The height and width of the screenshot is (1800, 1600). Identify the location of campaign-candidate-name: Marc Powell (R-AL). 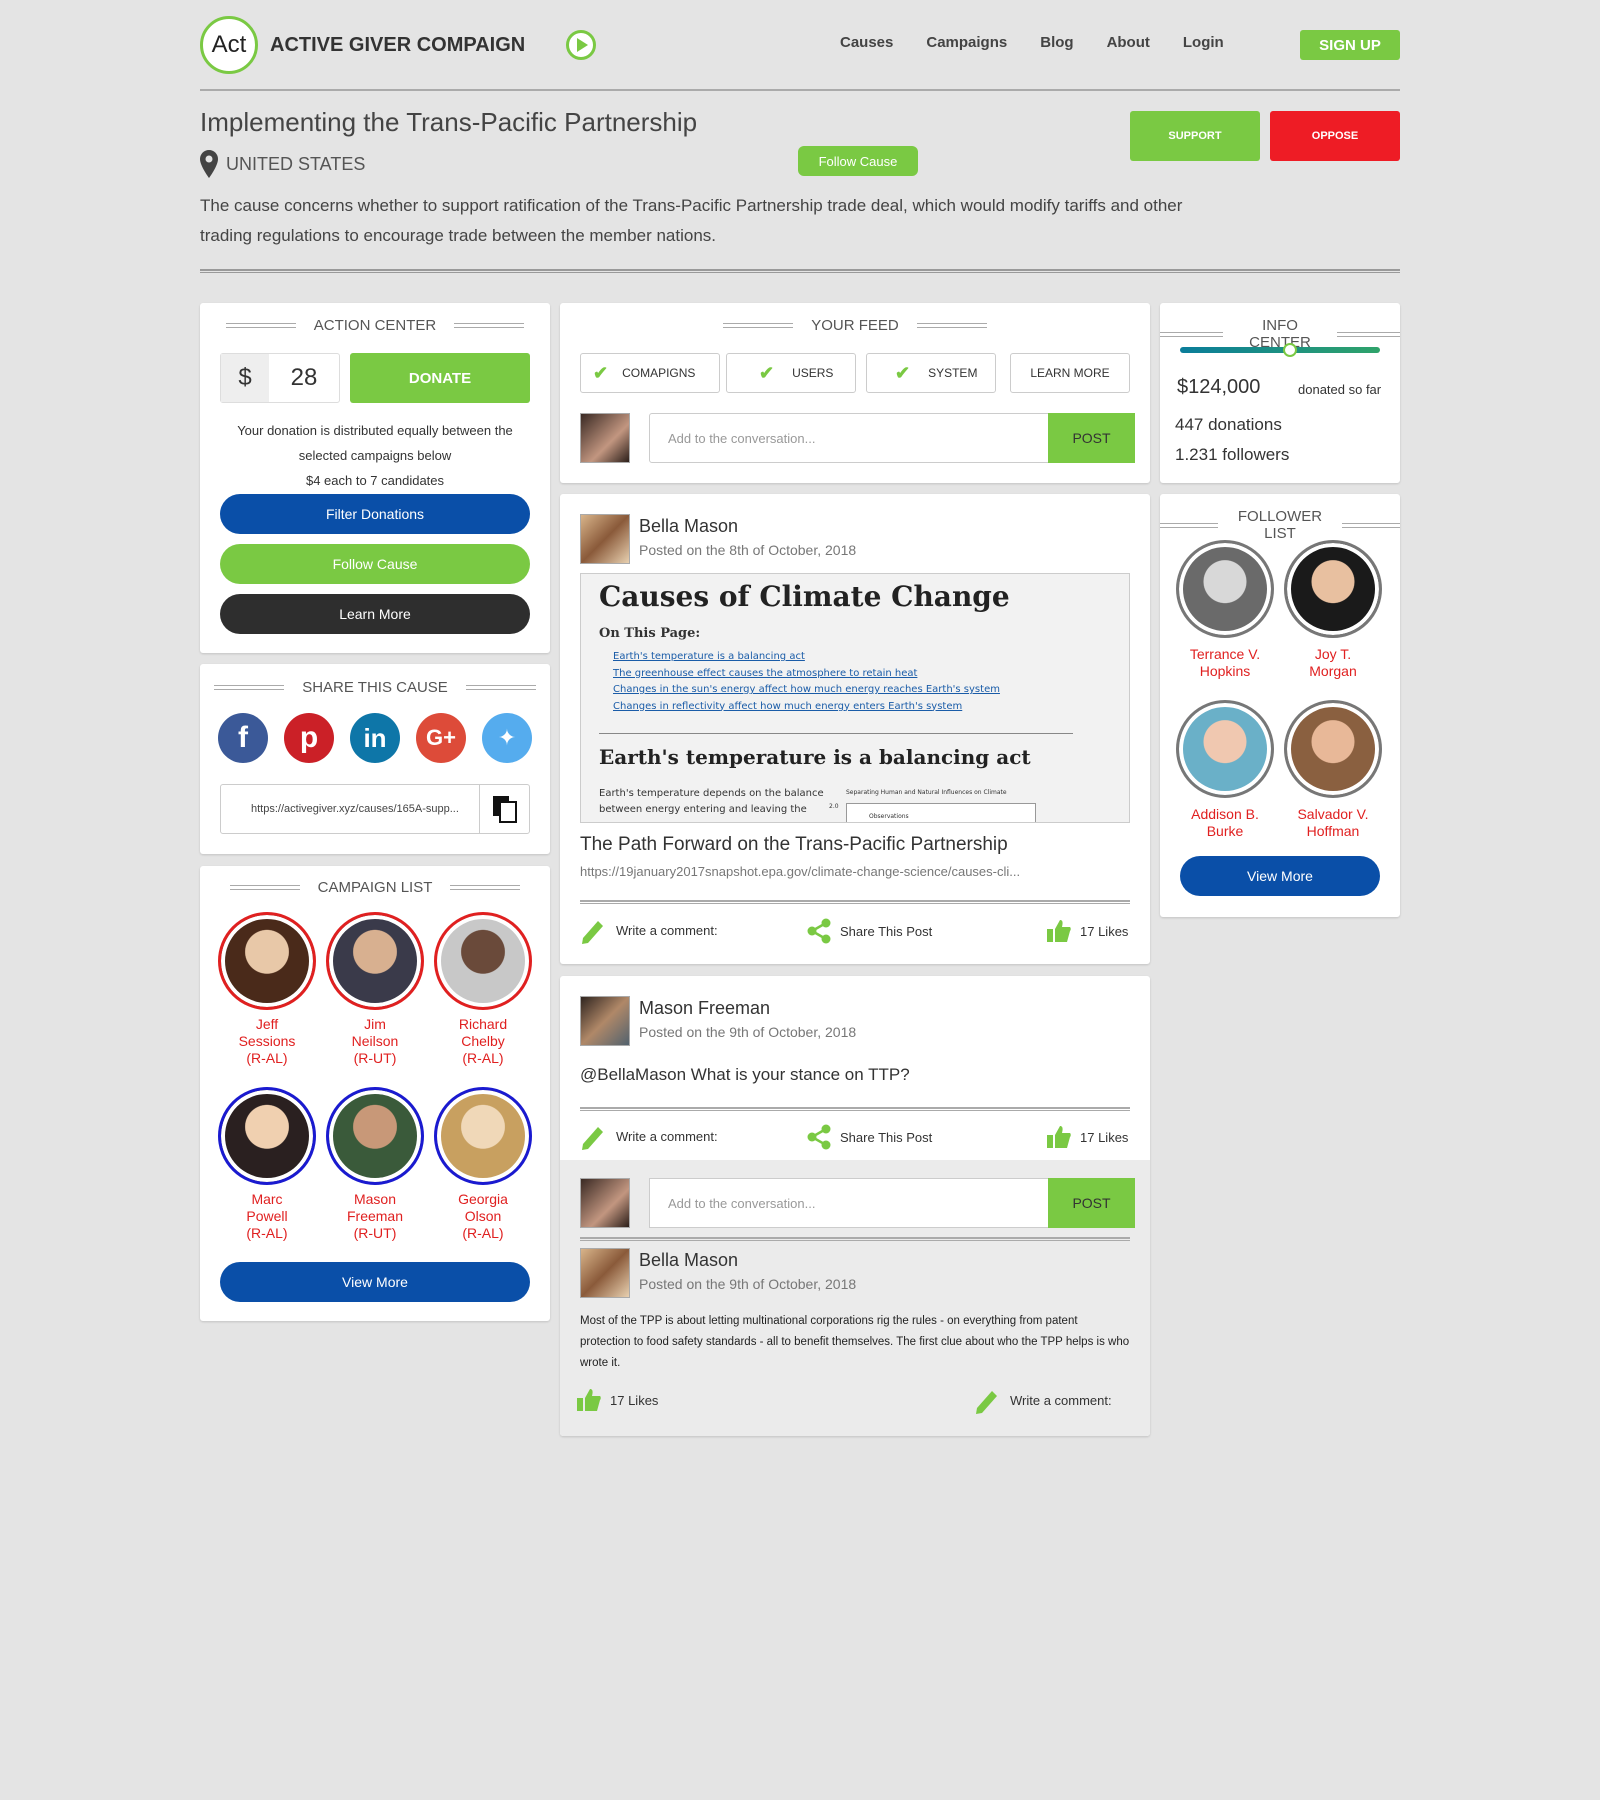
(267, 1216).